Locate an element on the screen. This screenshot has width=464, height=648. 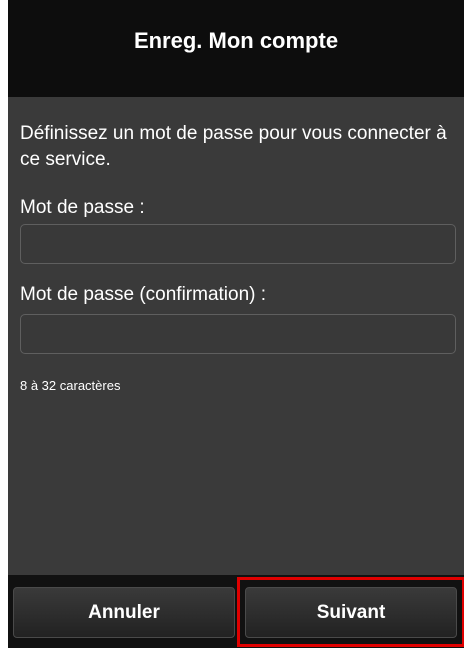
page-title: Enreg. Mon compte is located at coordinates (236, 40).